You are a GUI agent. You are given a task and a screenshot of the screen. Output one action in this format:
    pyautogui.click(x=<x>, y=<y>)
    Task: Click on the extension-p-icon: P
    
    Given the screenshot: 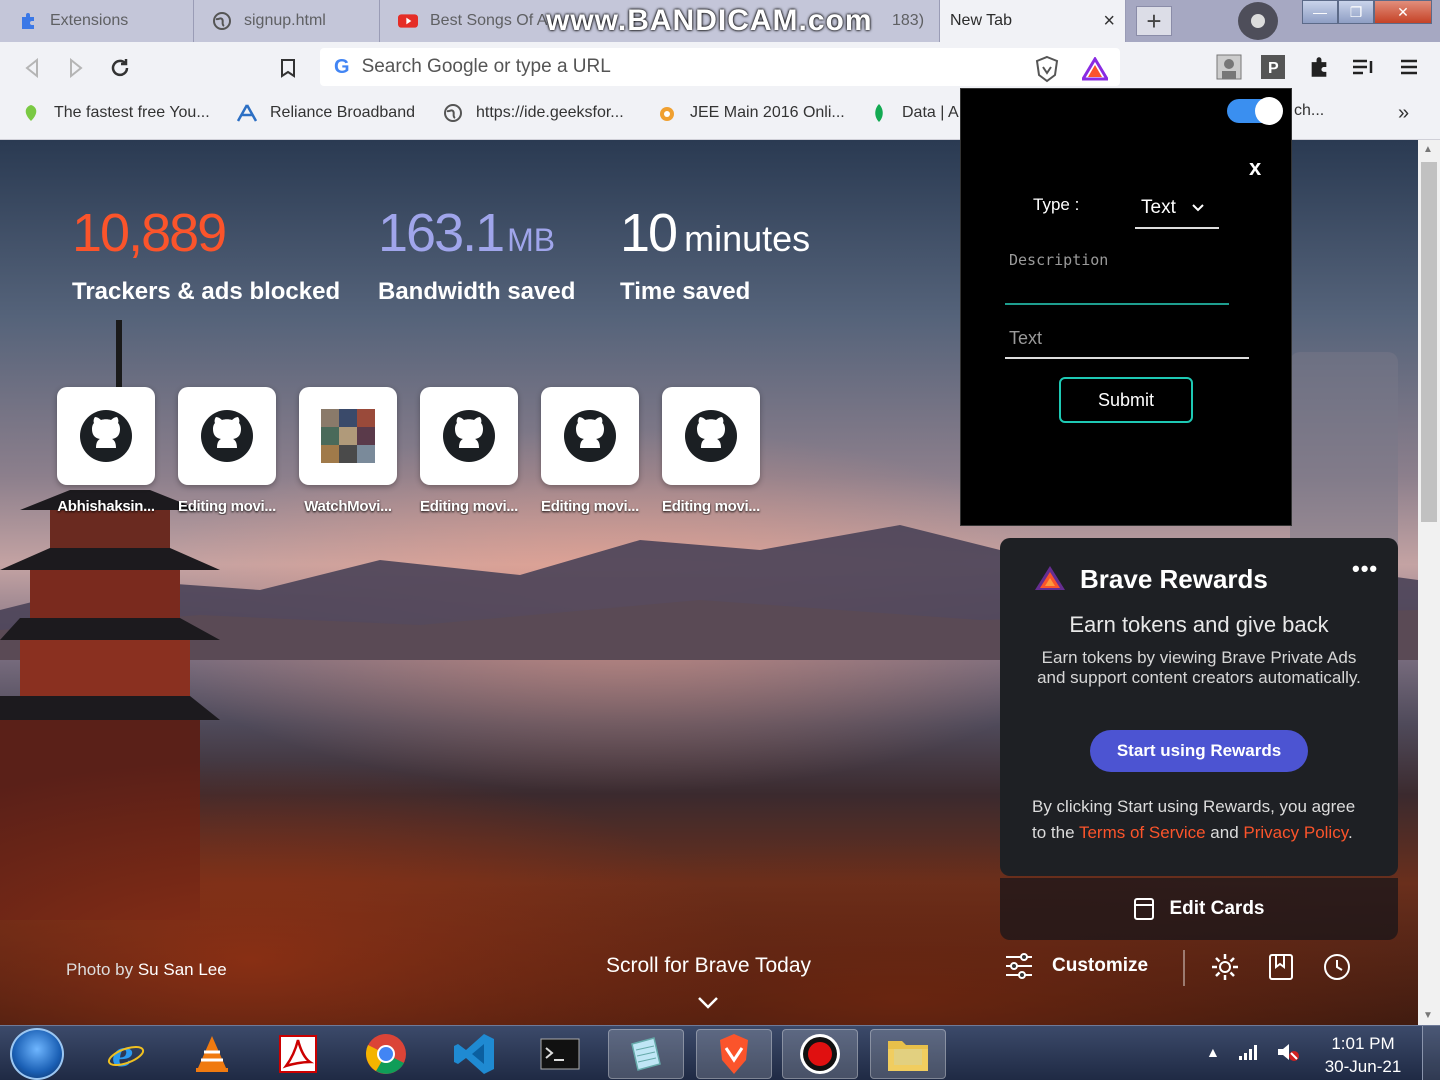 What is the action you would take?
    pyautogui.click(x=1273, y=67)
    